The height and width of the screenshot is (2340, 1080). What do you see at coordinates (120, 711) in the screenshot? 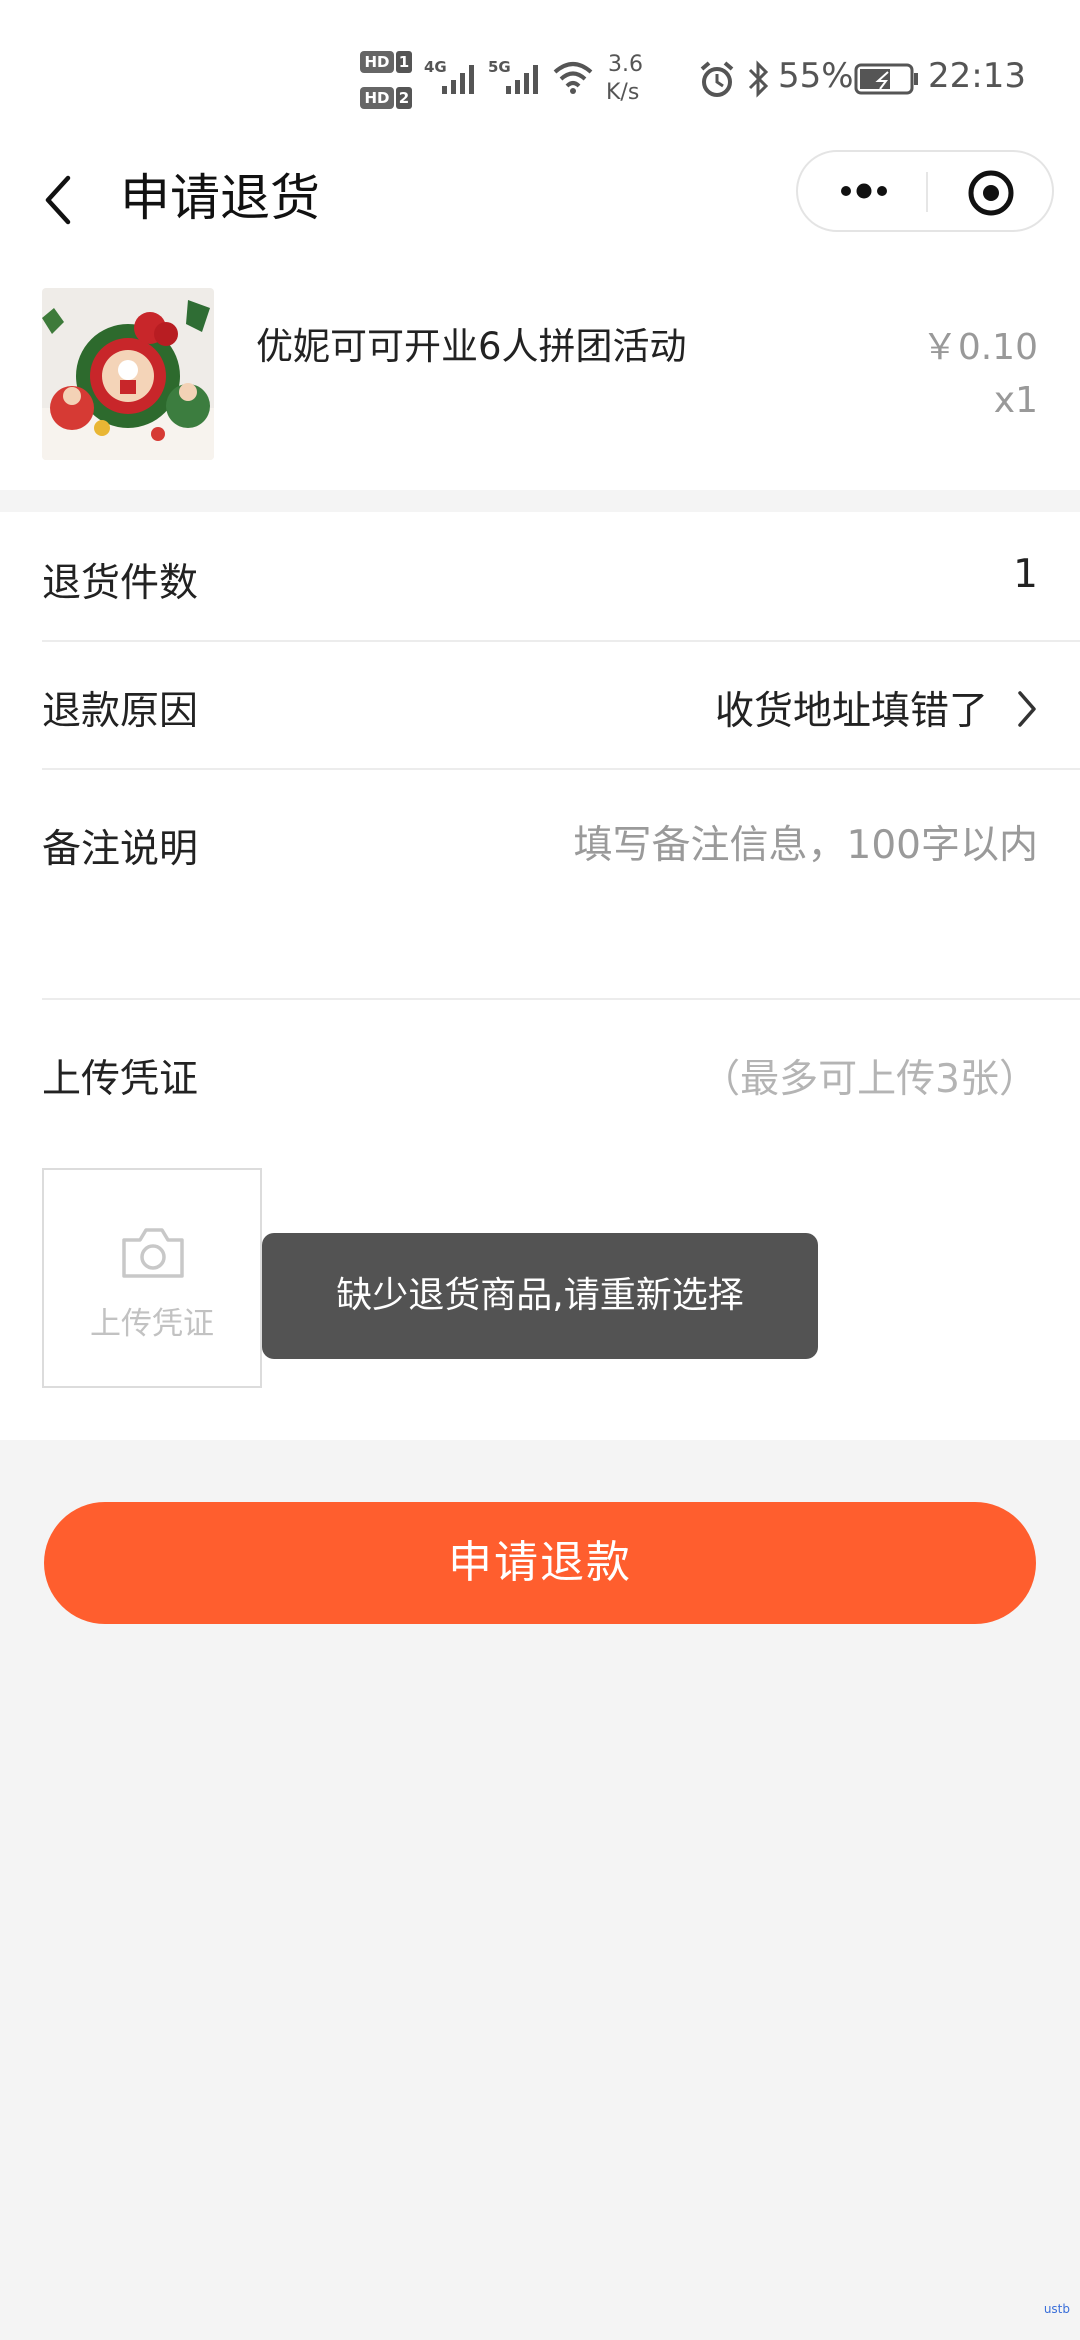
I see `refund-reason-label: 退款原因` at bounding box center [120, 711].